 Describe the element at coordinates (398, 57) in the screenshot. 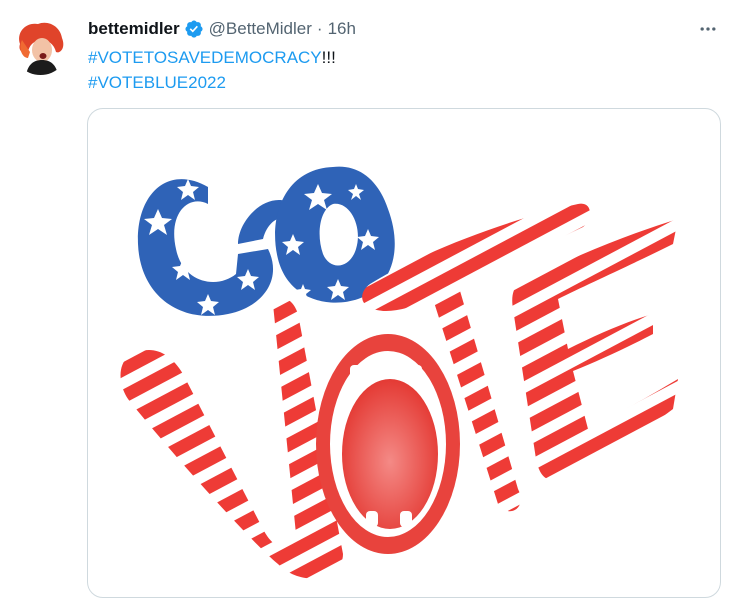

I see `tweet-text-line-1: #VOTETOSAVEDEMOCRACY!!!` at that location.